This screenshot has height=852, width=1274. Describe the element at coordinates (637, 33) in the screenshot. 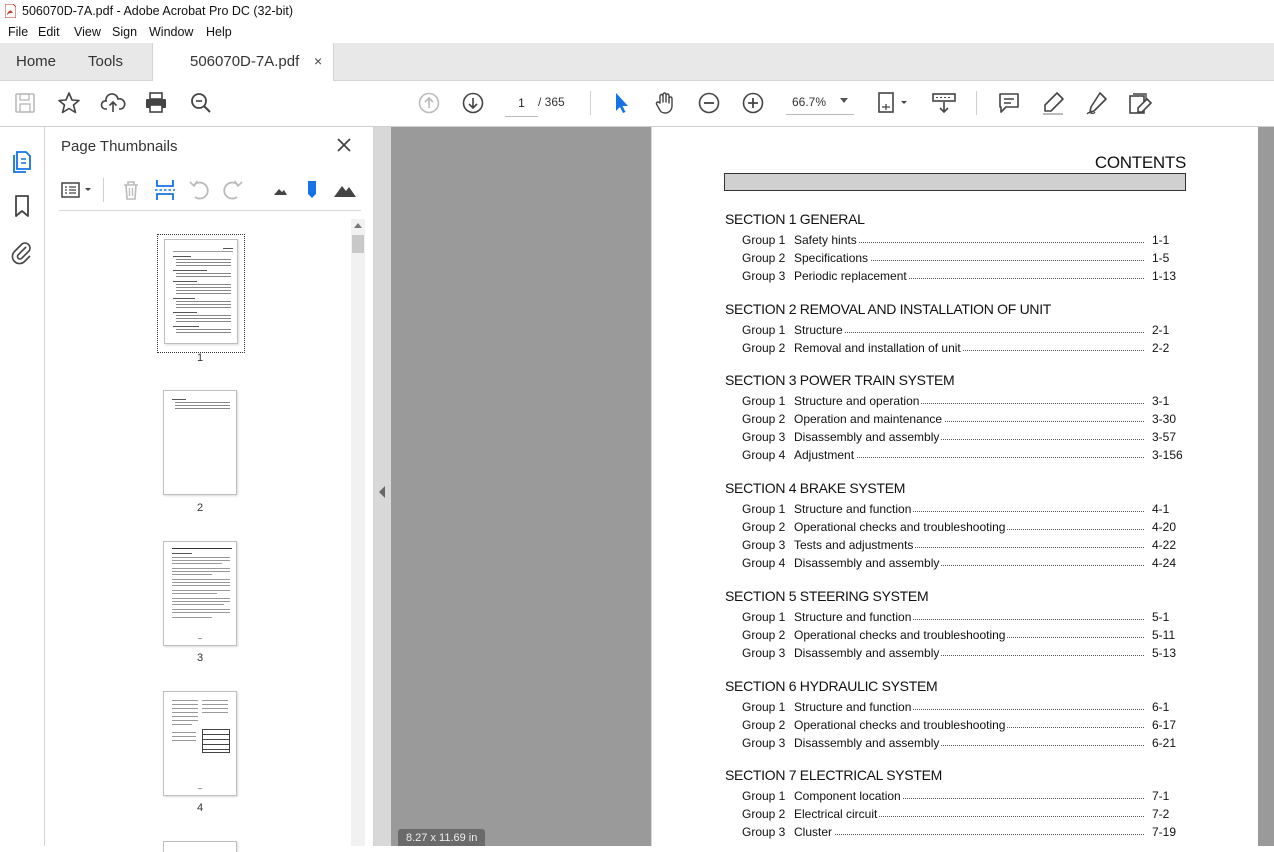

I see `menu-bar: File Edit View Sign Window Help` at that location.